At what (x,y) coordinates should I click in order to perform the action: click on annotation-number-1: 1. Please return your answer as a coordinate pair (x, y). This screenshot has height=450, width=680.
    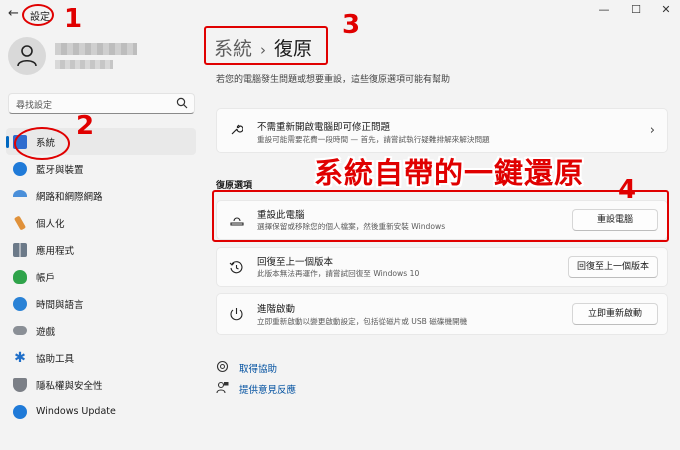
    Looking at the image, I should click on (73, 19).